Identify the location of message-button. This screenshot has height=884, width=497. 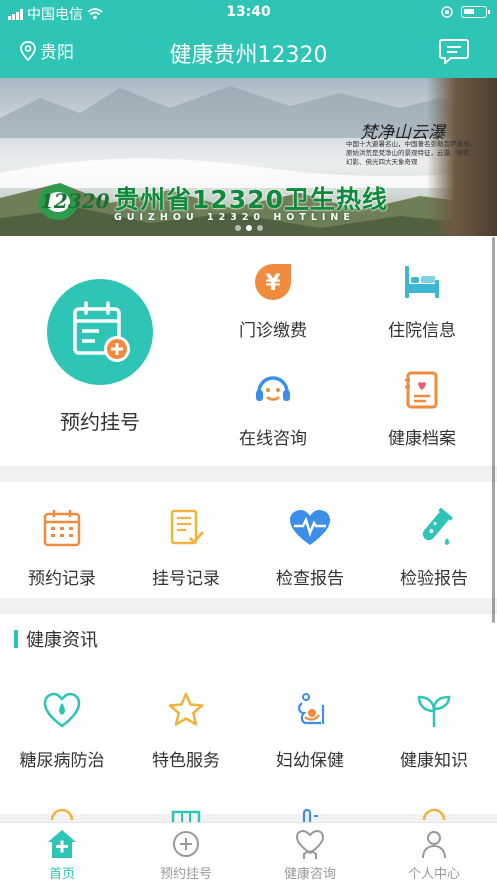
(454, 53).